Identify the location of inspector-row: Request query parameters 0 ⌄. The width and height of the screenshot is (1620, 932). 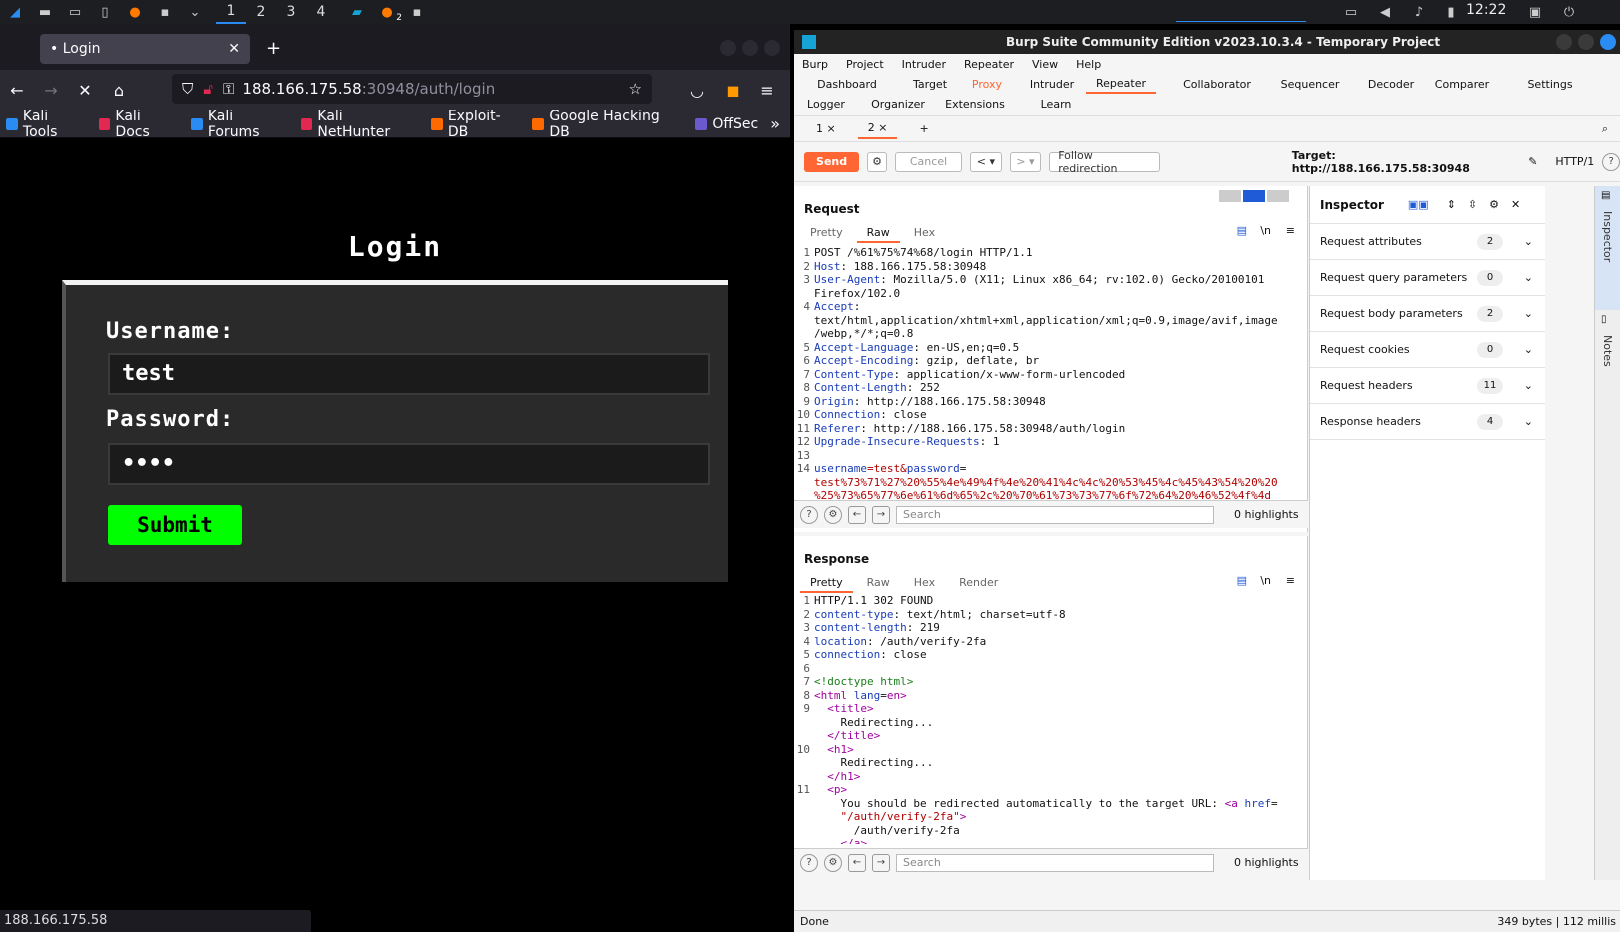
(1427, 278).